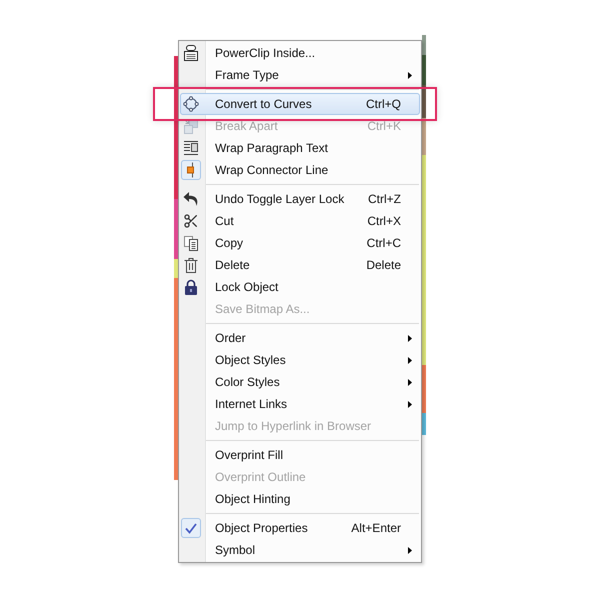  Describe the element at coordinates (382, 104) in the screenshot. I see `shortcut-text: Ctrl+Q` at that location.